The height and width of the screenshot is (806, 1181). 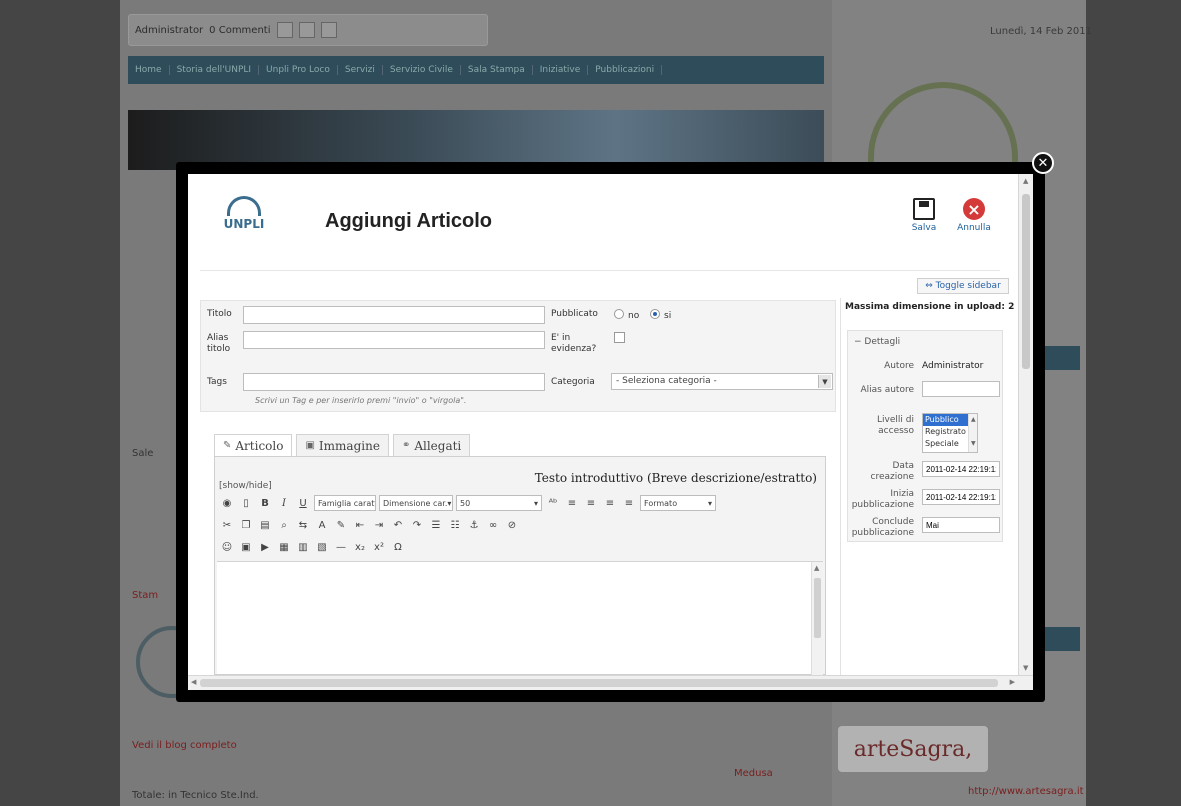 I want to click on bold-icon: B, so click(x=265, y=503).